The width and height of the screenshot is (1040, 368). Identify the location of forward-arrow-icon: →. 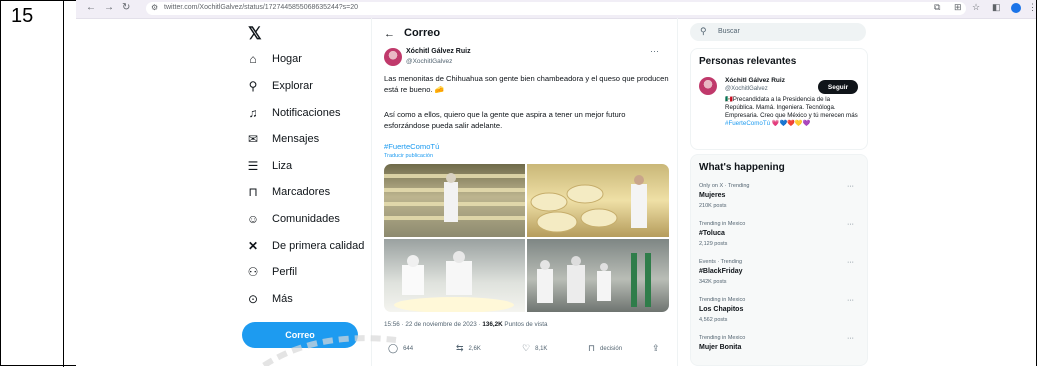
(109, 7).